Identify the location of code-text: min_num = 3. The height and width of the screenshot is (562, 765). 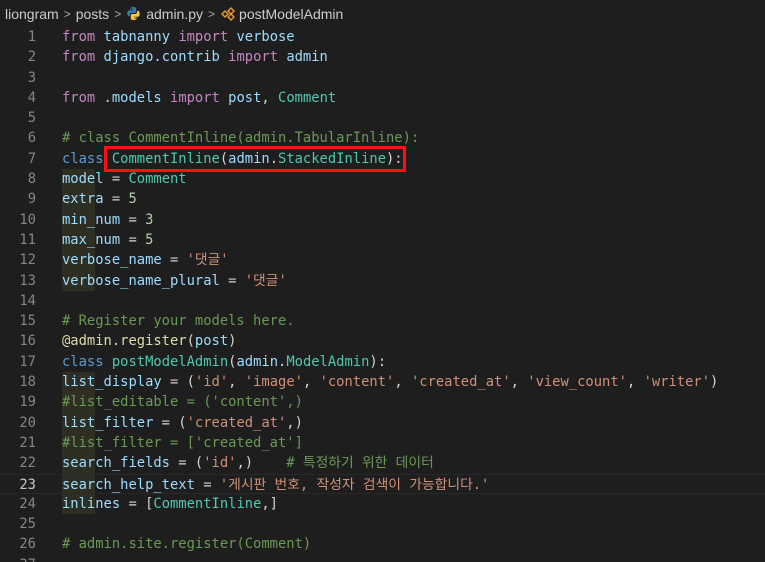
(107, 220).